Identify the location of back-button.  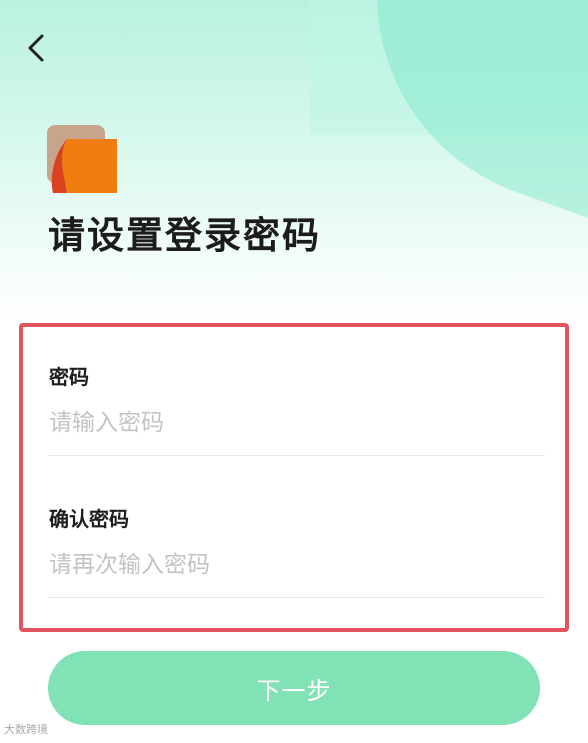
(38, 48).